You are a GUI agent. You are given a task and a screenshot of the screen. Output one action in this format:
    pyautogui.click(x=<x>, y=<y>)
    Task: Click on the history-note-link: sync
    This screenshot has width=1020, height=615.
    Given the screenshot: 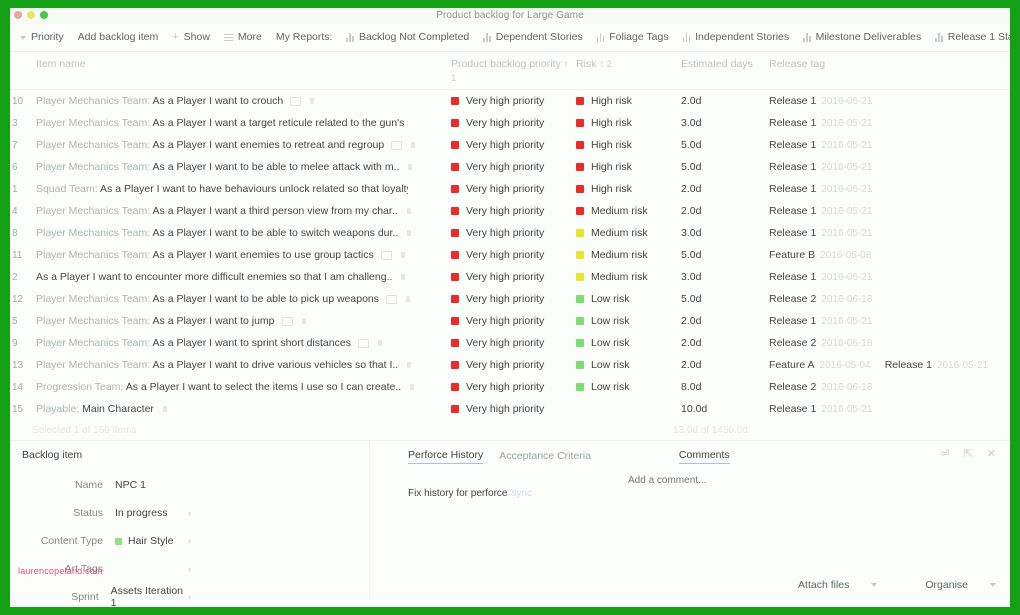 What is the action you would take?
    pyautogui.click(x=521, y=493)
    